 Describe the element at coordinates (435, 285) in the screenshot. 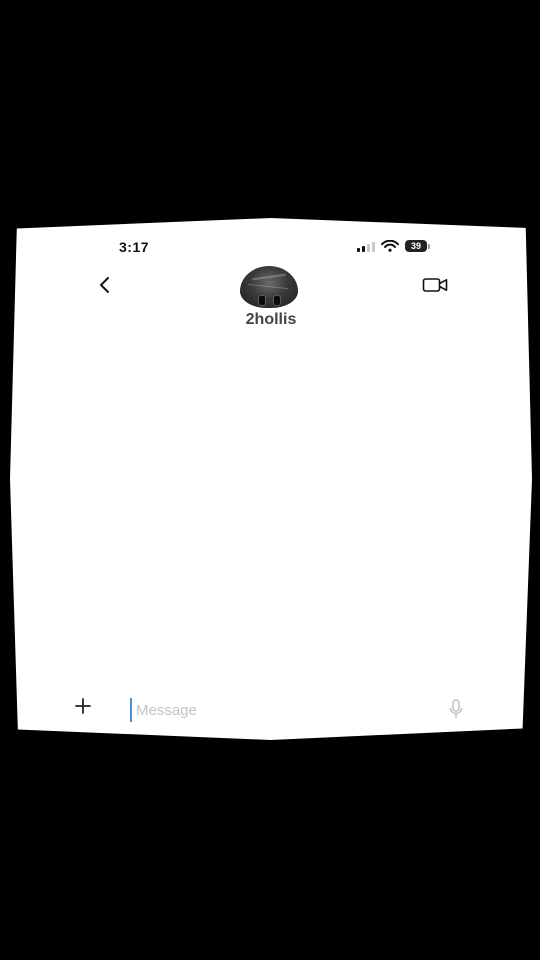

I see `video-camera-icon` at that location.